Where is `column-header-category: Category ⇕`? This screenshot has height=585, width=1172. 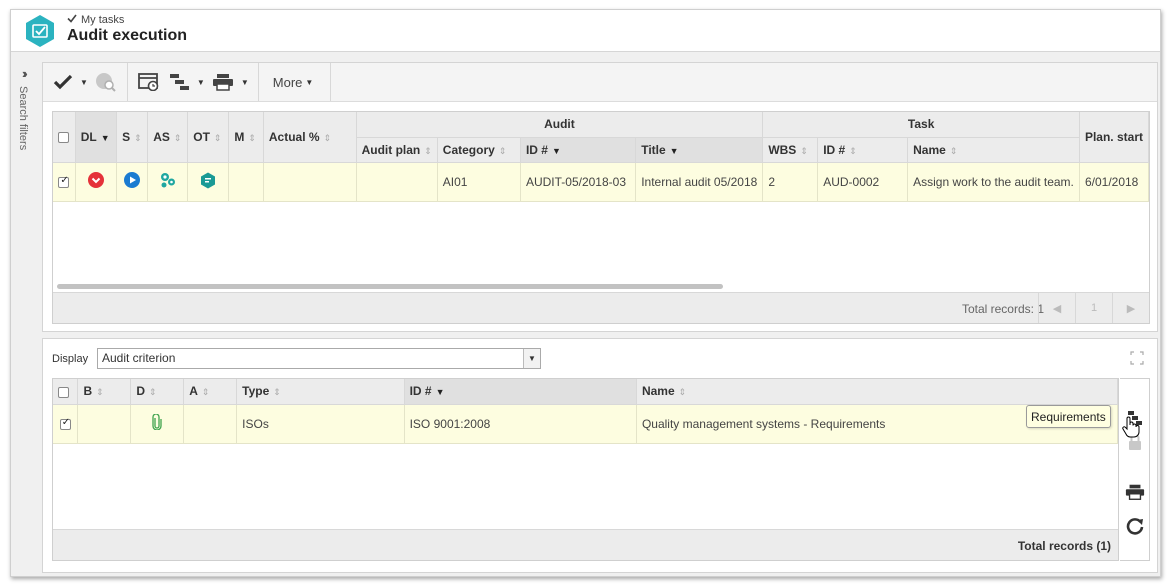 column-header-category: Category ⇕ is located at coordinates (479, 150).